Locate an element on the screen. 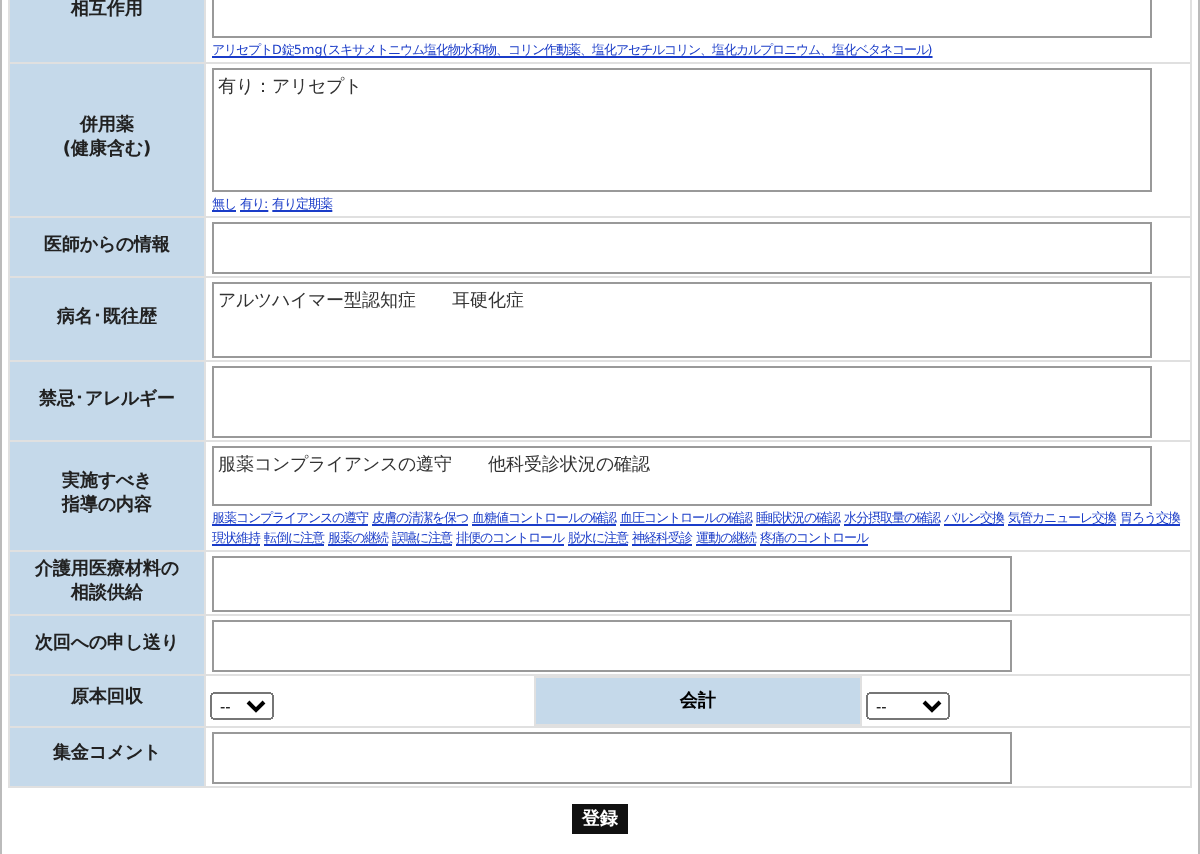 The height and width of the screenshot is (854, 1200). field-label: 禁忌･アレルギー is located at coordinates (107, 401).